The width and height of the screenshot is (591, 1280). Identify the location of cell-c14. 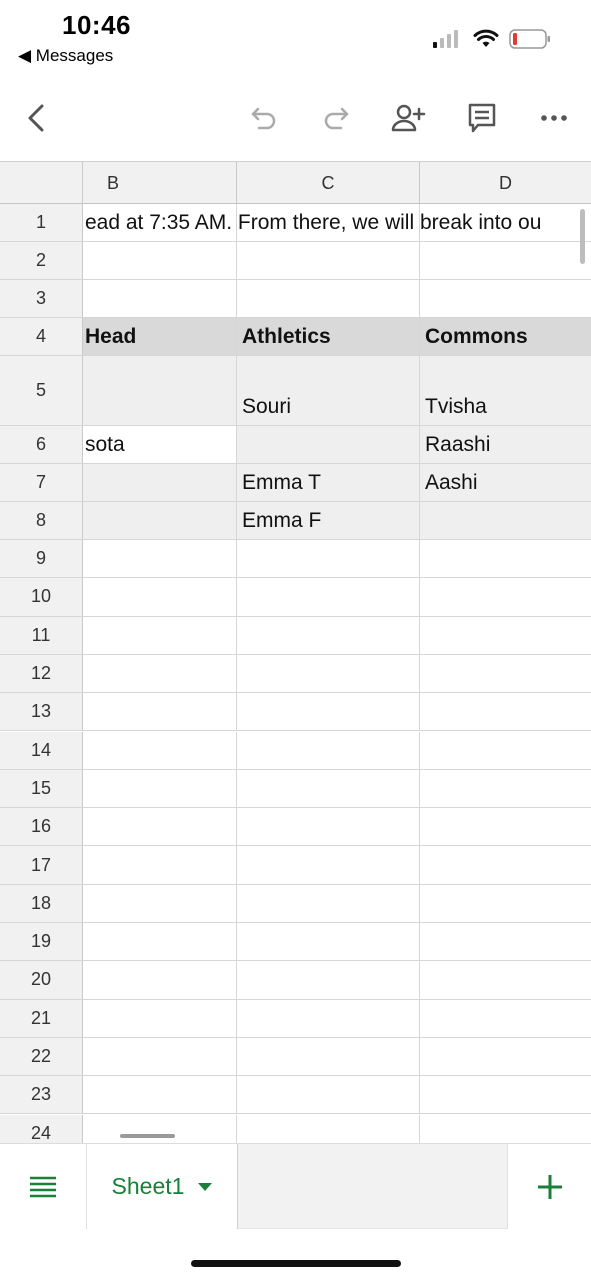
(328, 750).